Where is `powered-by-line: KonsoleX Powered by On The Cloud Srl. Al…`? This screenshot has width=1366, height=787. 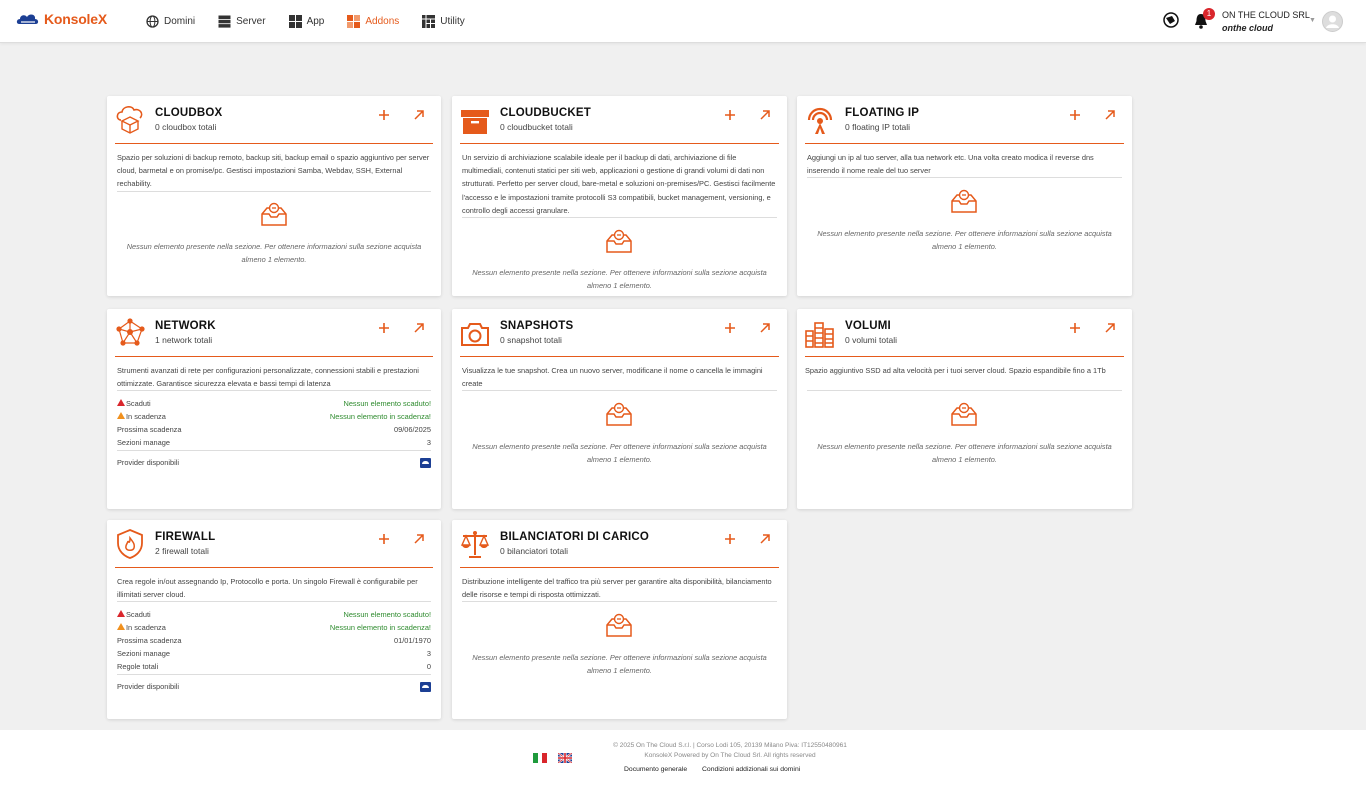
powered-by-line: KonsoleX Powered by On The Cloud Srl. Al… is located at coordinates (730, 755).